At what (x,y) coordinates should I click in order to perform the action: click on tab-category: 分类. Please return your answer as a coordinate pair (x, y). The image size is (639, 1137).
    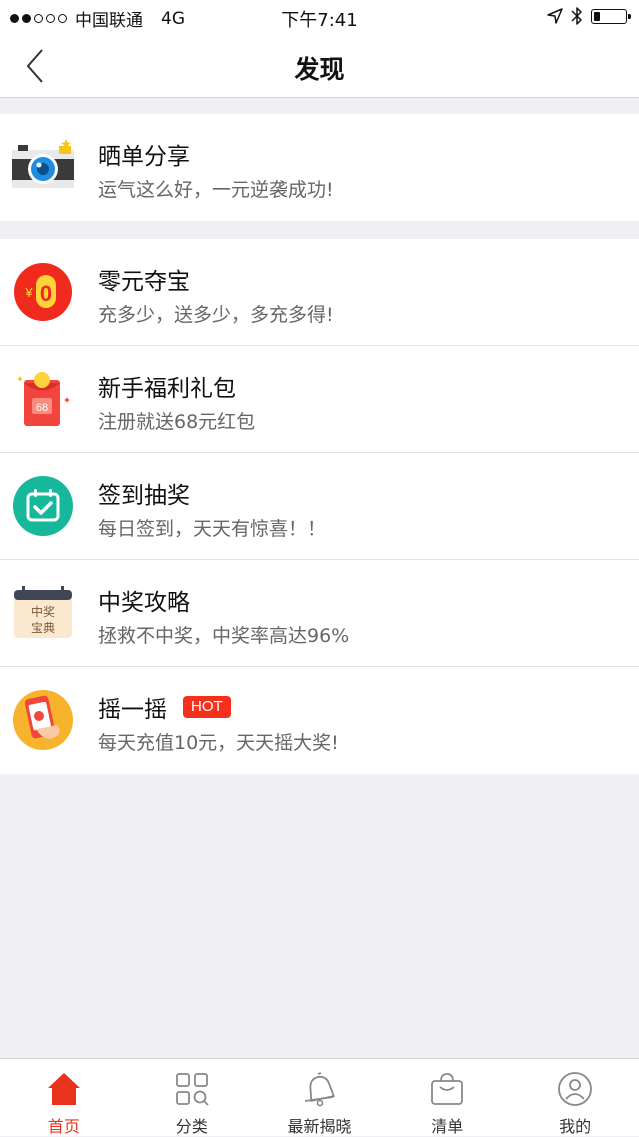
    Looking at the image, I should click on (192, 1097).